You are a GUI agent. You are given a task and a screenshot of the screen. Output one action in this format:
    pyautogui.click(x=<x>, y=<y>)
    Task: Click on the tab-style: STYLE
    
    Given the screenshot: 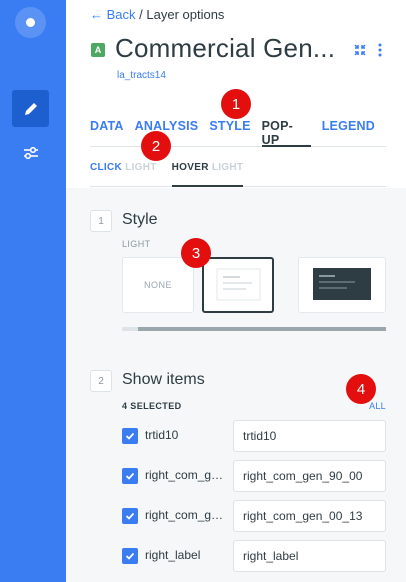 What is the action you would take?
    pyautogui.click(x=229, y=132)
    